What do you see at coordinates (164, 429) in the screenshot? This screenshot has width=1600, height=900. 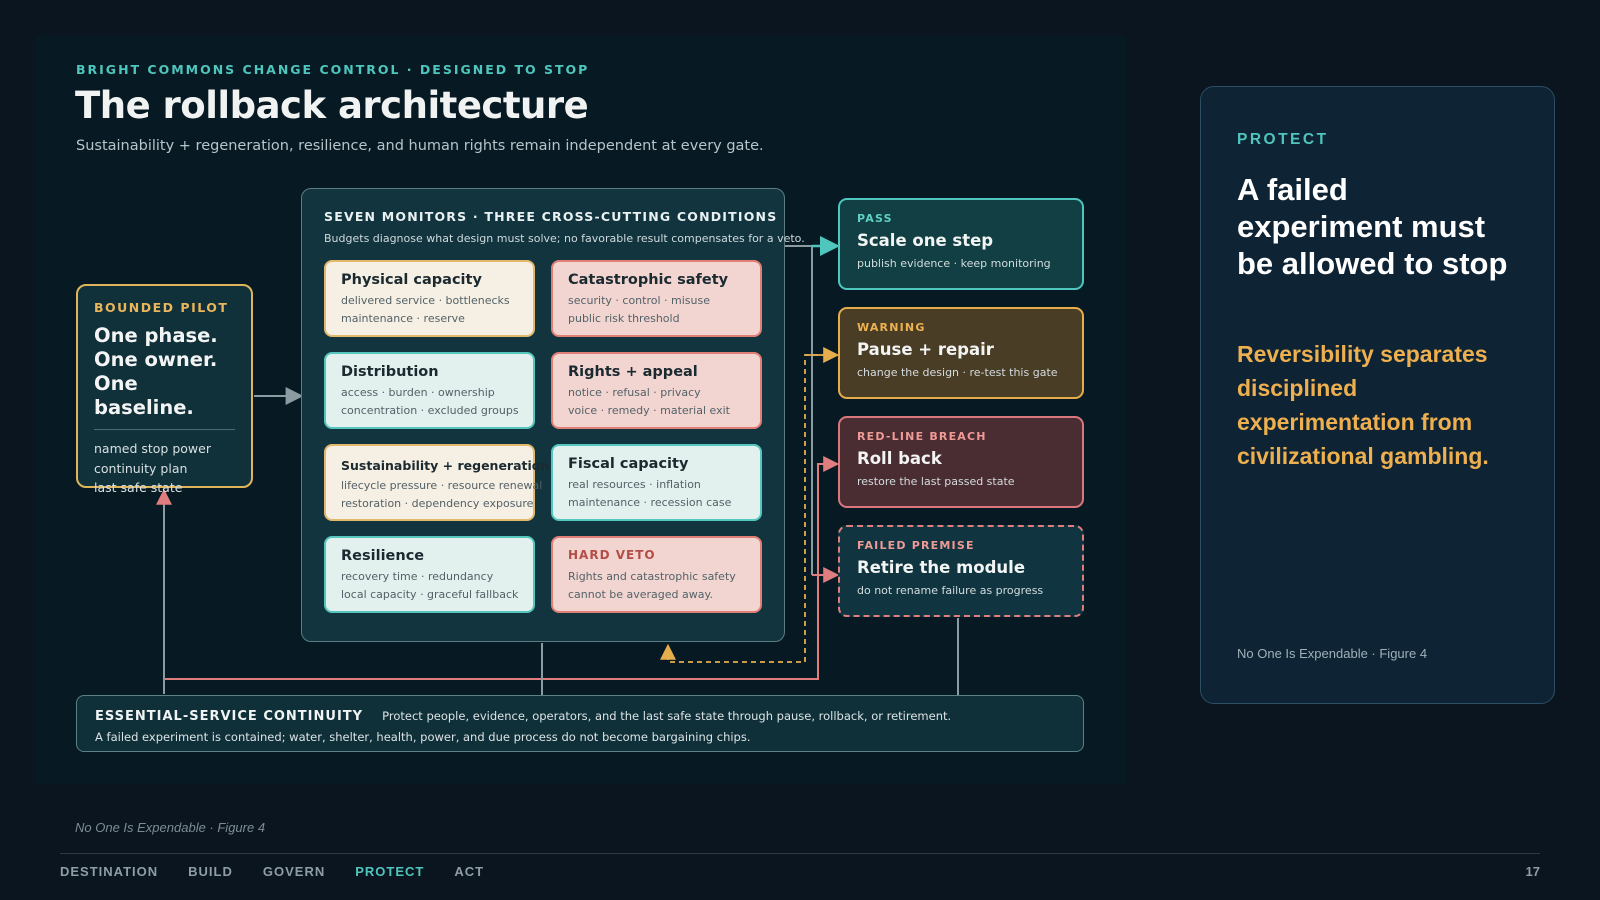 I see `pilot-divider` at bounding box center [164, 429].